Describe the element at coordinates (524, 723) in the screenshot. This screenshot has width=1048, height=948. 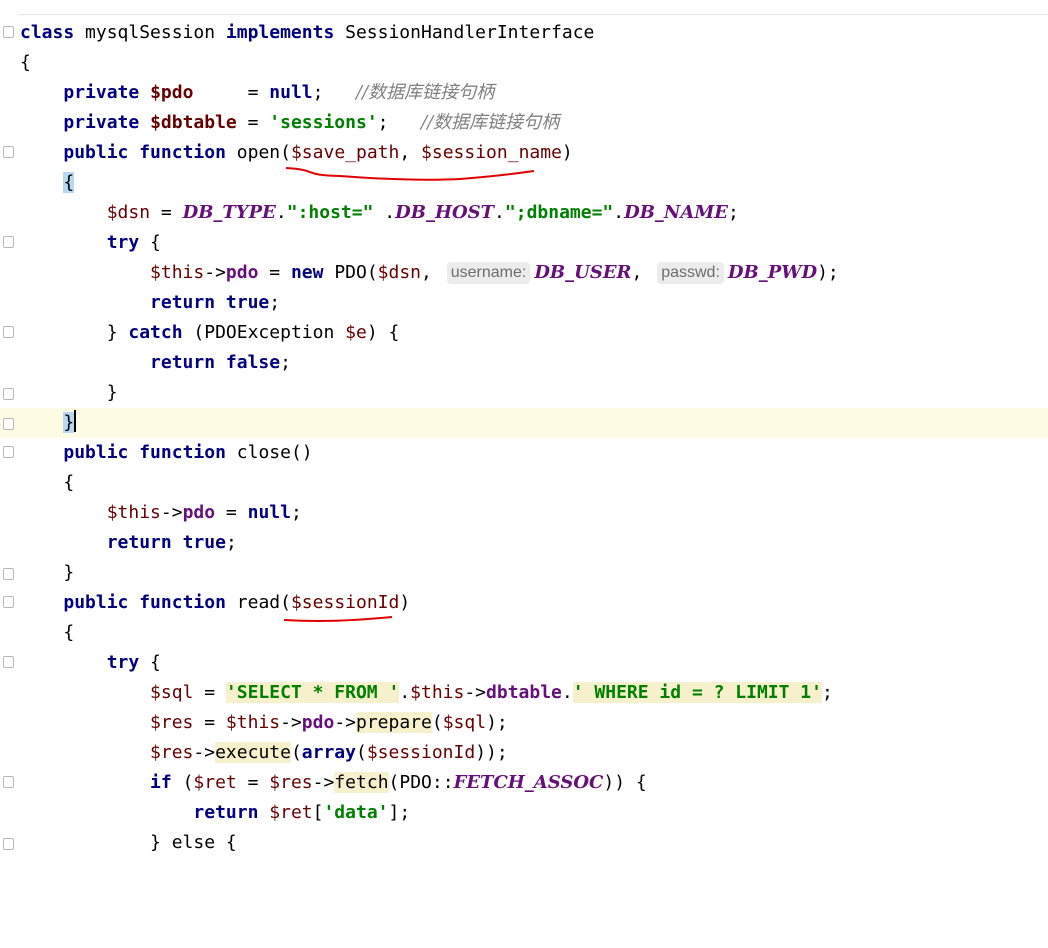
I see `code-line-24: $res = $this->pdo->prepare($sql);` at that location.